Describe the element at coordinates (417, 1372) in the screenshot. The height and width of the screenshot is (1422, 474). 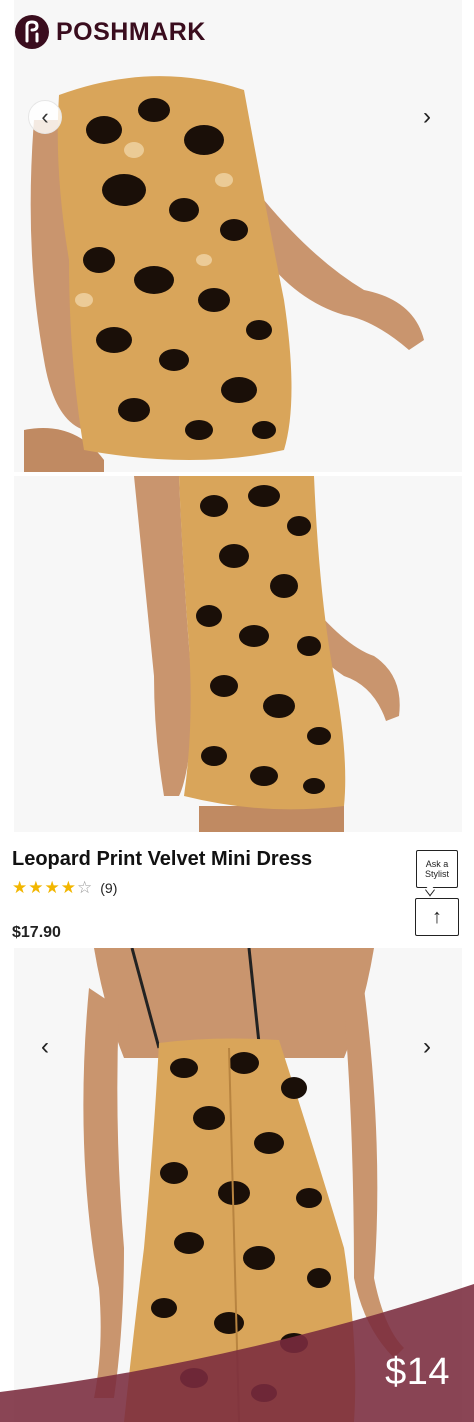
I see `listing-price: $14` at that location.